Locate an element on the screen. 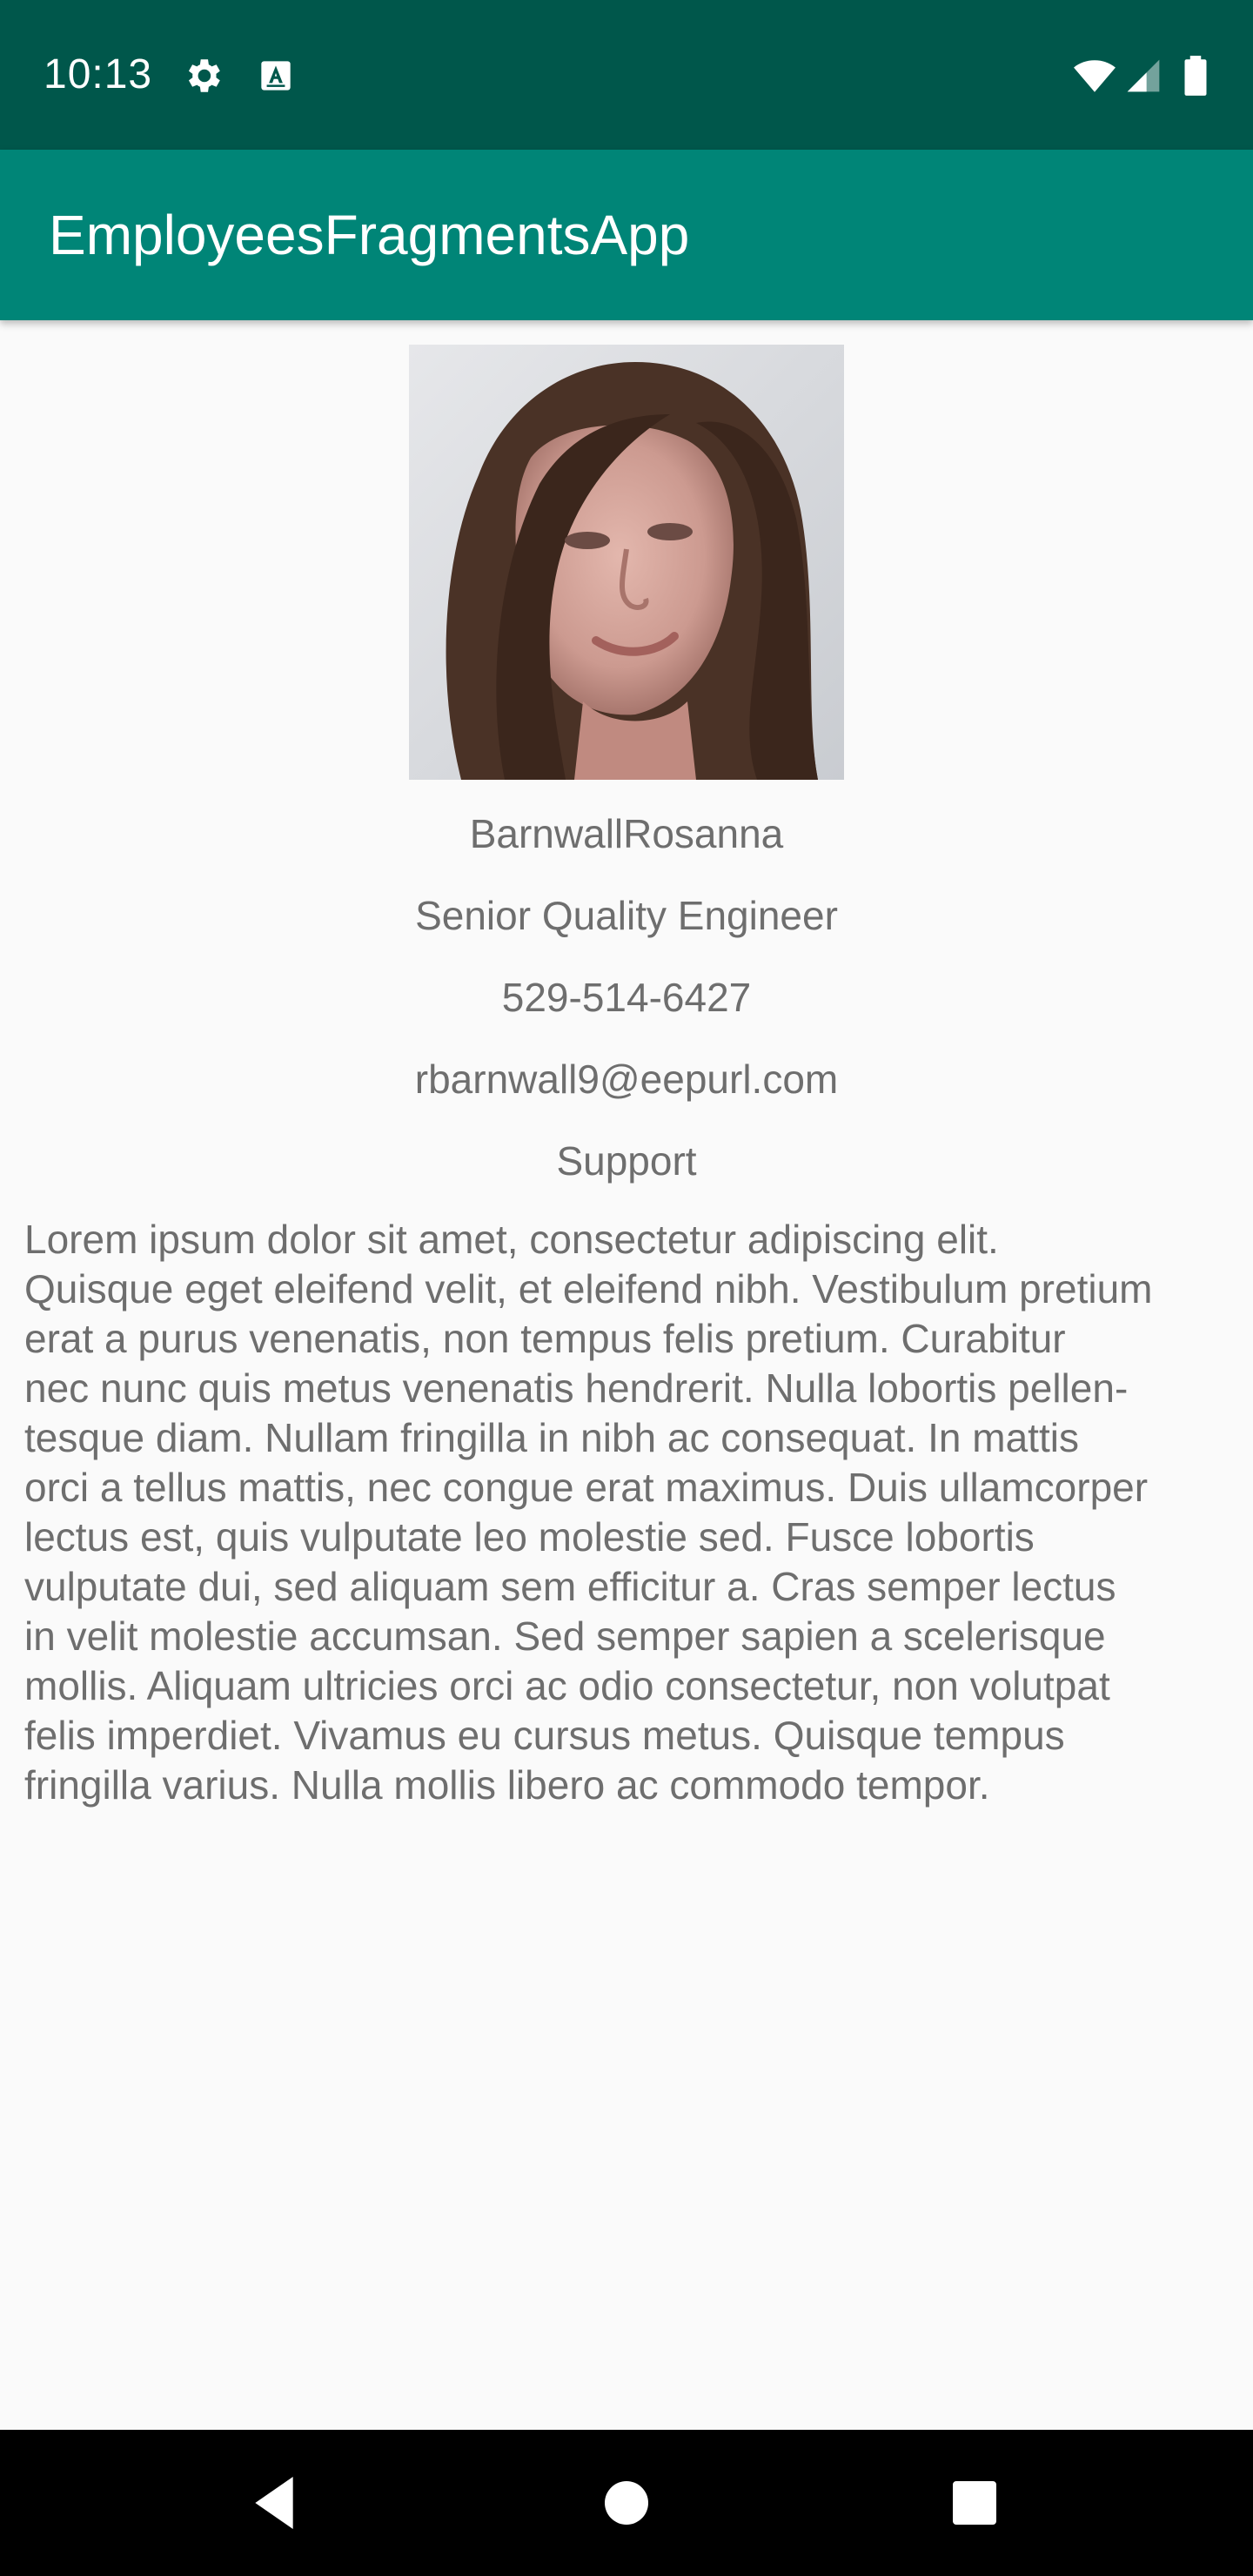 The width and height of the screenshot is (1253, 2576). app-title: EmployeesFragmentsApp is located at coordinates (369, 235).